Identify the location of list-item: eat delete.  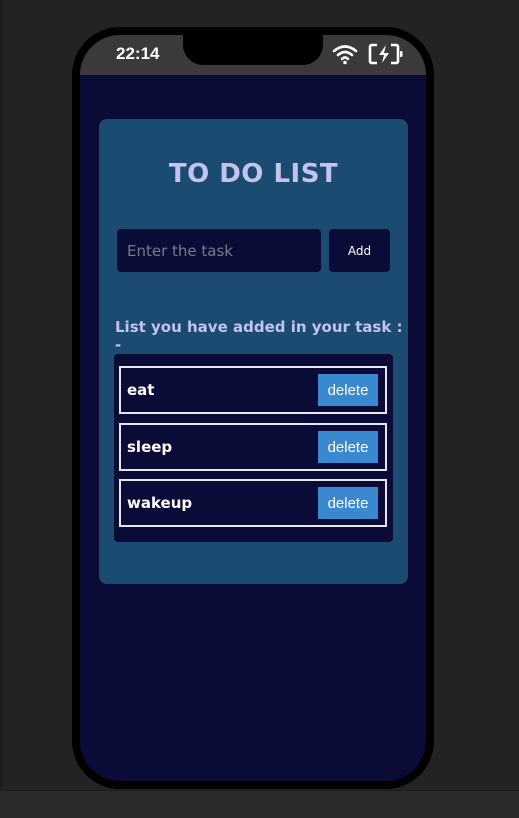
(253, 390).